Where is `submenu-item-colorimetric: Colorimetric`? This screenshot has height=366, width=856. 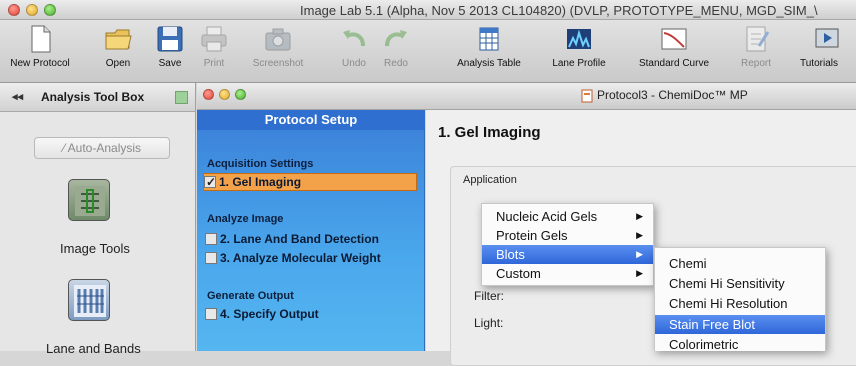
submenu-item-colorimetric: Colorimetric is located at coordinates (740, 344).